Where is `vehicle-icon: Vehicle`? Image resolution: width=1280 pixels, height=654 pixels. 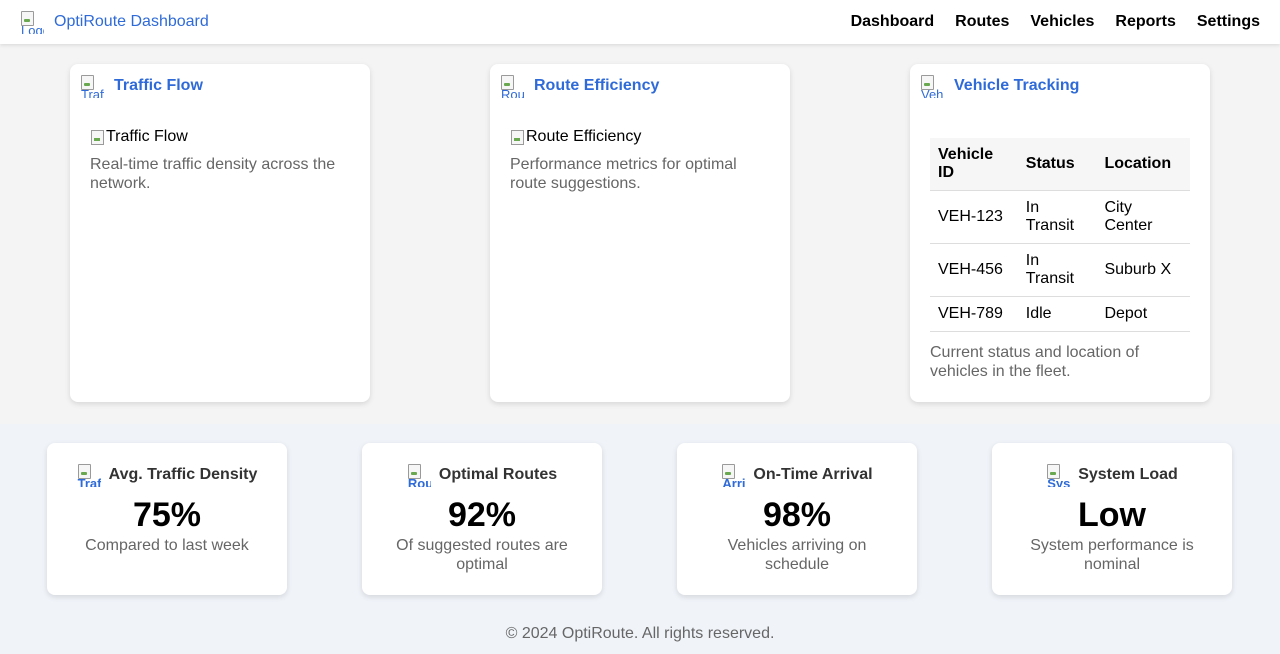
vehicle-icon: Vehicle is located at coordinates (932, 86).